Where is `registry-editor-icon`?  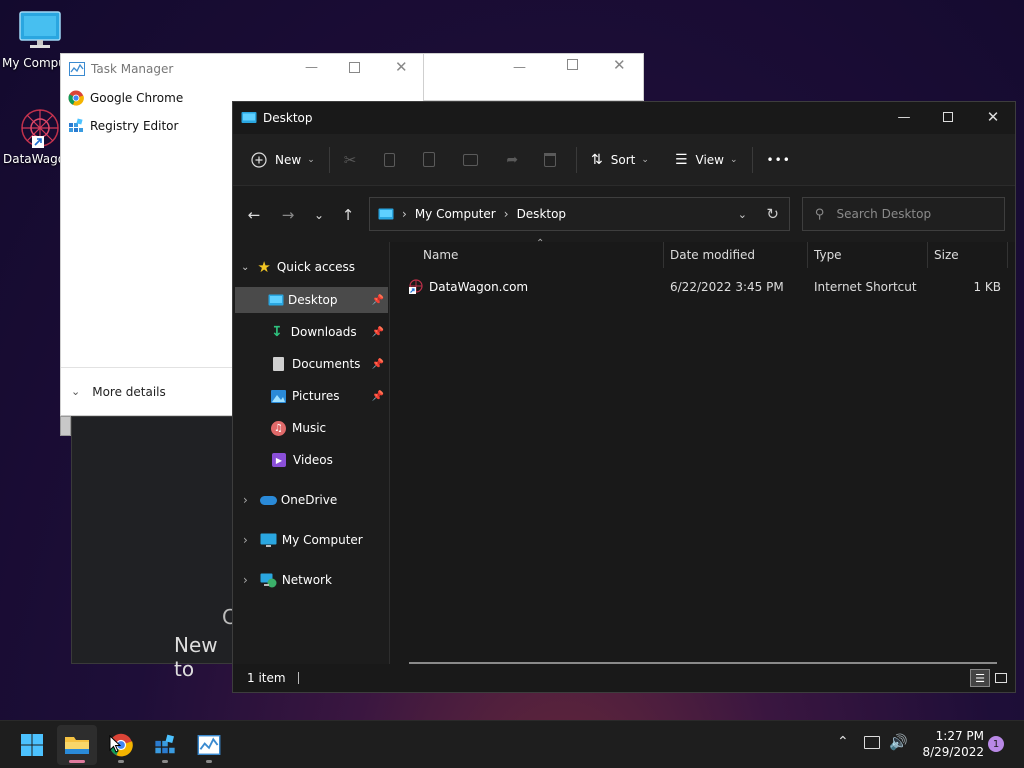
registry-editor-icon is located at coordinates (76, 125).